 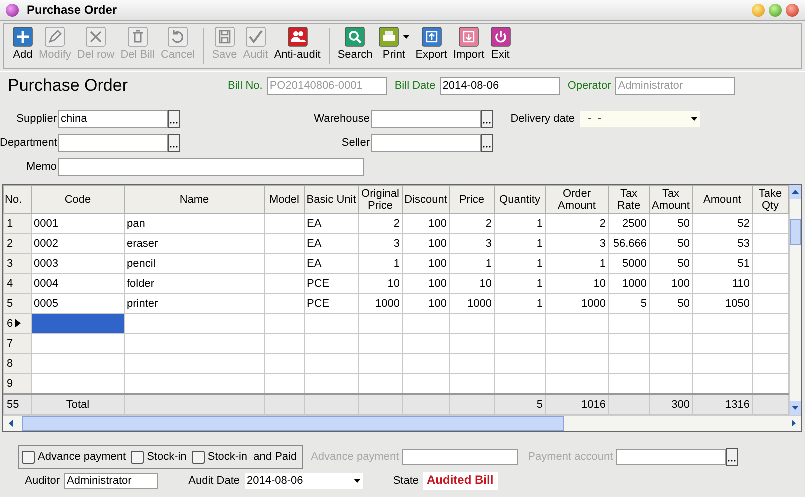 What do you see at coordinates (194, 224) in the screenshot?
I see `table-cell: pan` at bounding box center [194, 224].